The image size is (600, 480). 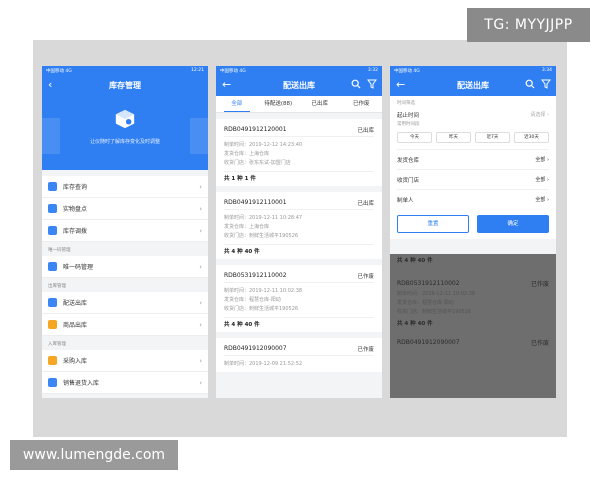 I want to click on nav-actions, so click(x=364, y=84).